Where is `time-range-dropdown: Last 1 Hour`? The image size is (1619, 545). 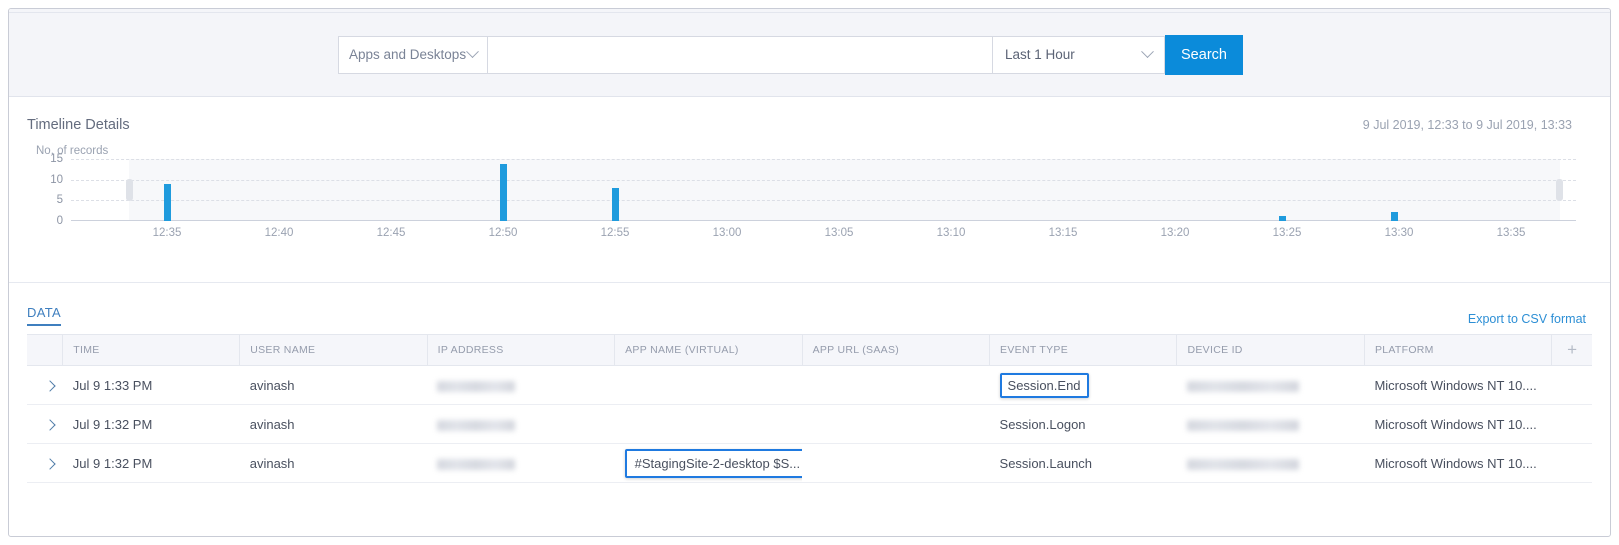
time-range-dropdown: Last 1 Hour is located at coordinates (1079, 54).